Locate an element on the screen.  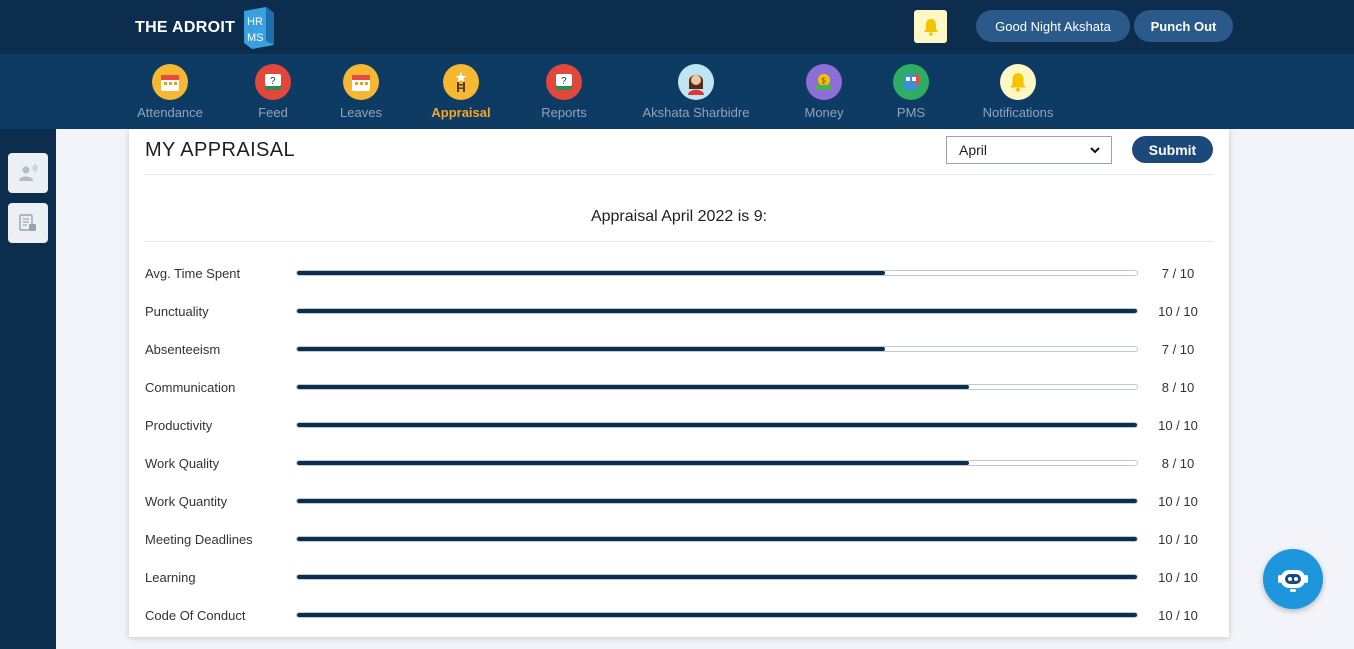
submit-button: Submit is located at coordinates (1172, 149).